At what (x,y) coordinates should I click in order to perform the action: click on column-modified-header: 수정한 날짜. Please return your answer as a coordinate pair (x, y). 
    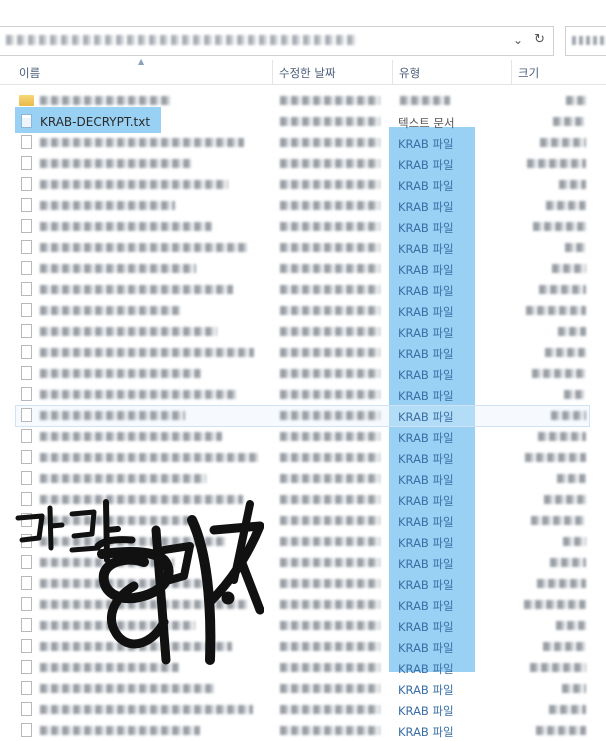
    Looking at the image, I should click on (307, 73).